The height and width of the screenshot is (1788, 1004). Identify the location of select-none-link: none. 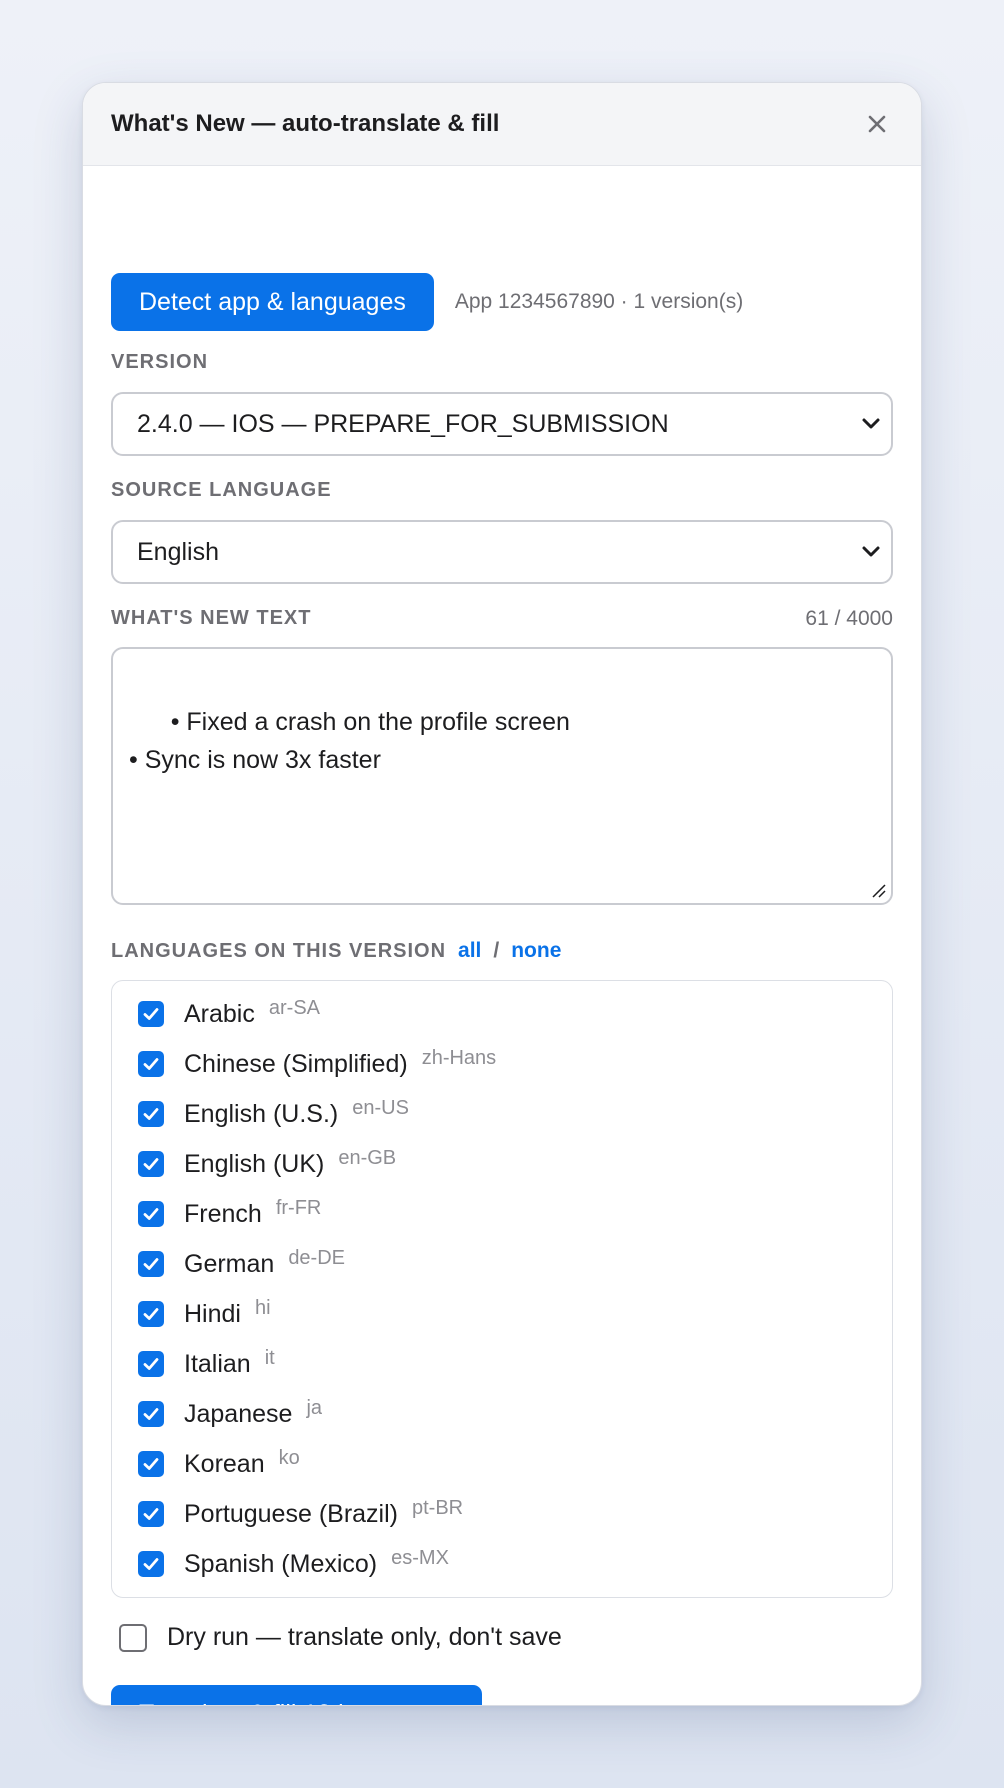
(536, 951).